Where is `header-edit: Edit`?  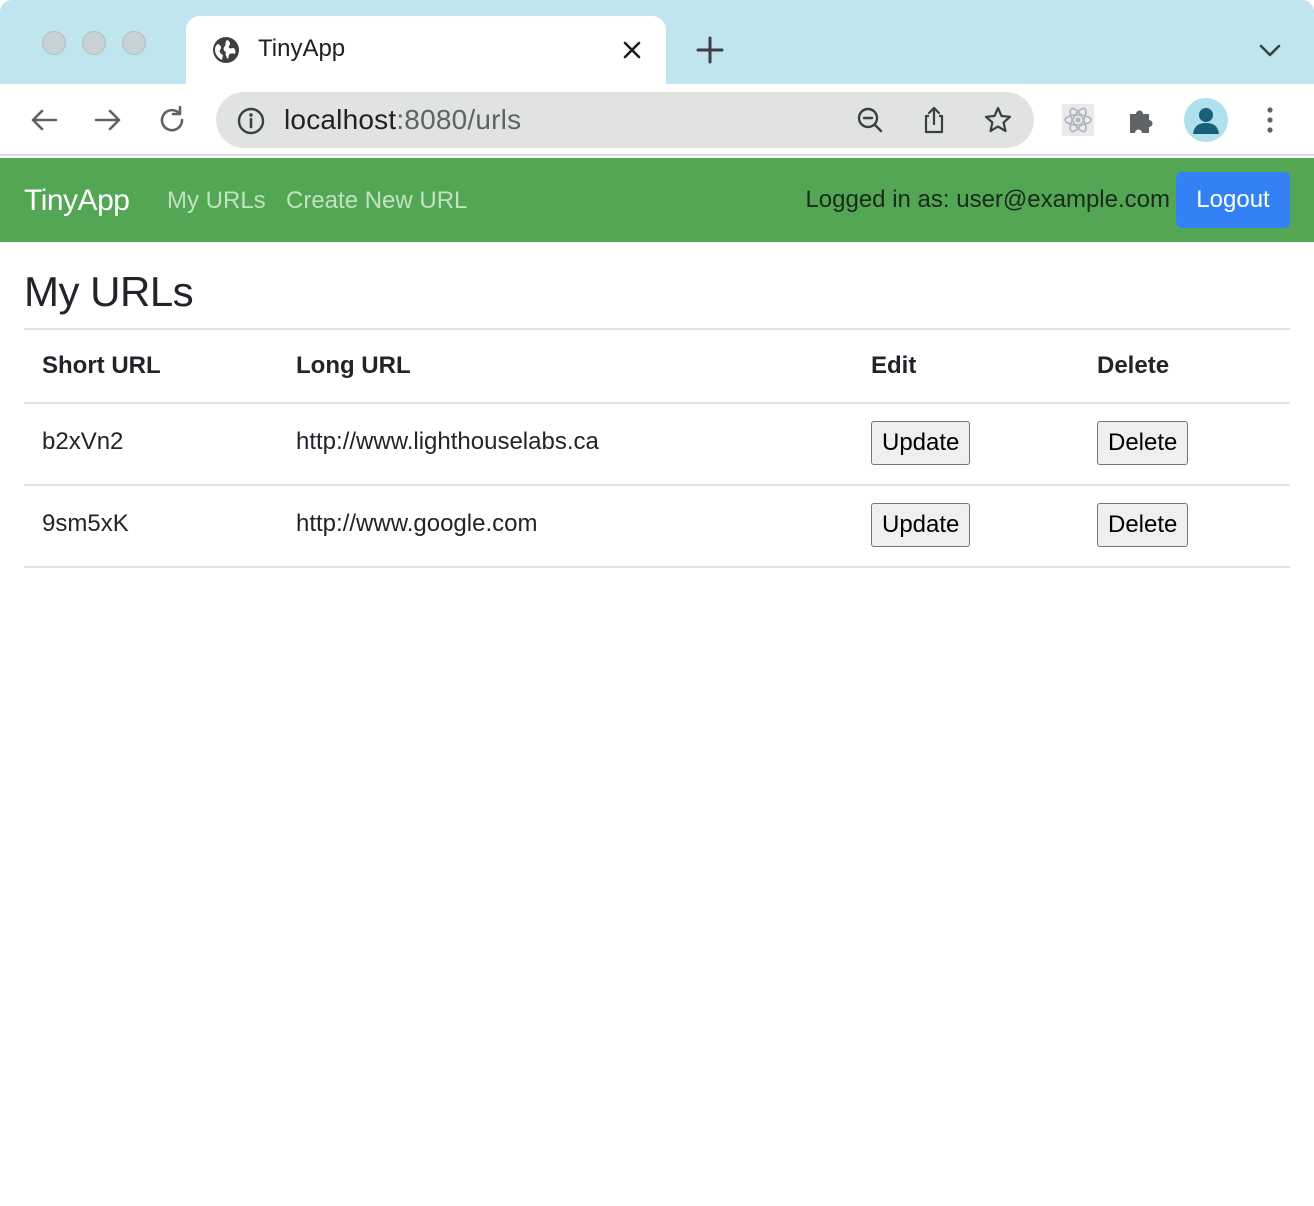
header-edit: Edit is located at coordinates (966, 366).